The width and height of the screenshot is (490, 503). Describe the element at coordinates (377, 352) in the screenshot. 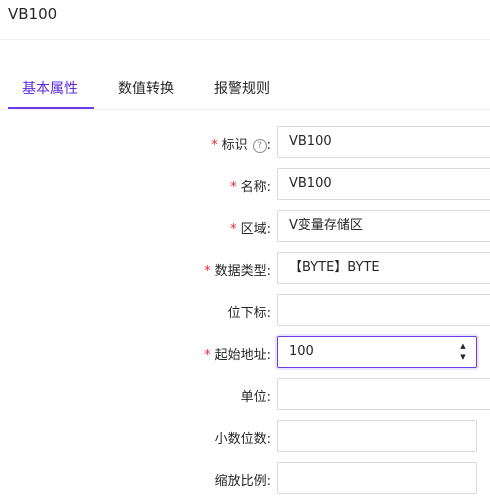

I see `start-address-number-input: 100 ▲ ▼` at that location.